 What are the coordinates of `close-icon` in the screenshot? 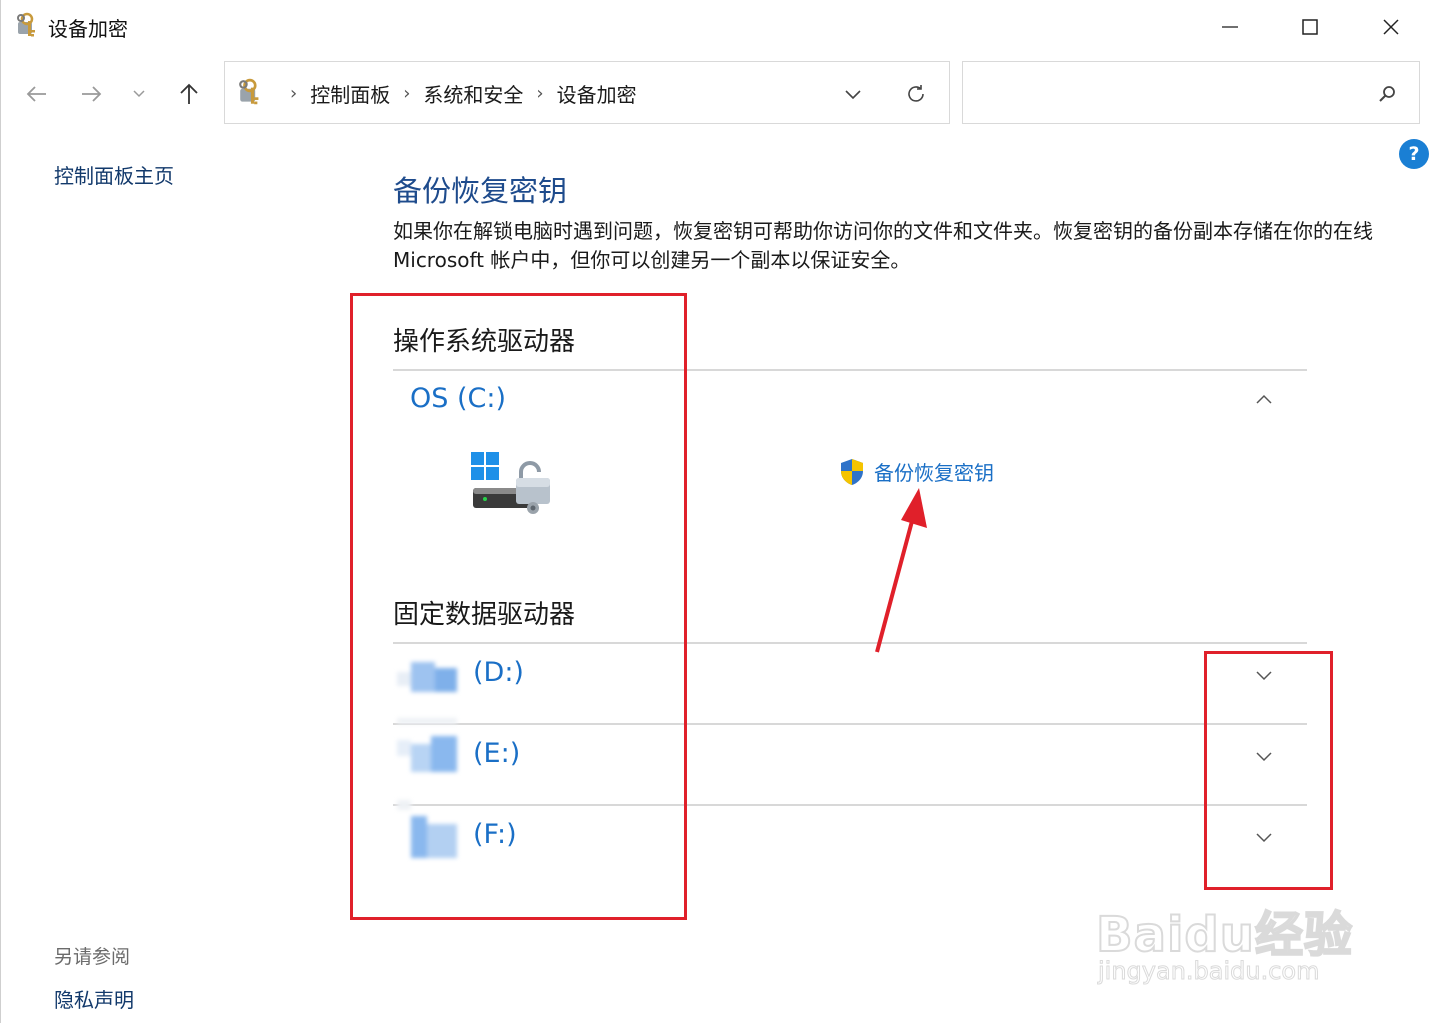 It's located at (1391, 27).